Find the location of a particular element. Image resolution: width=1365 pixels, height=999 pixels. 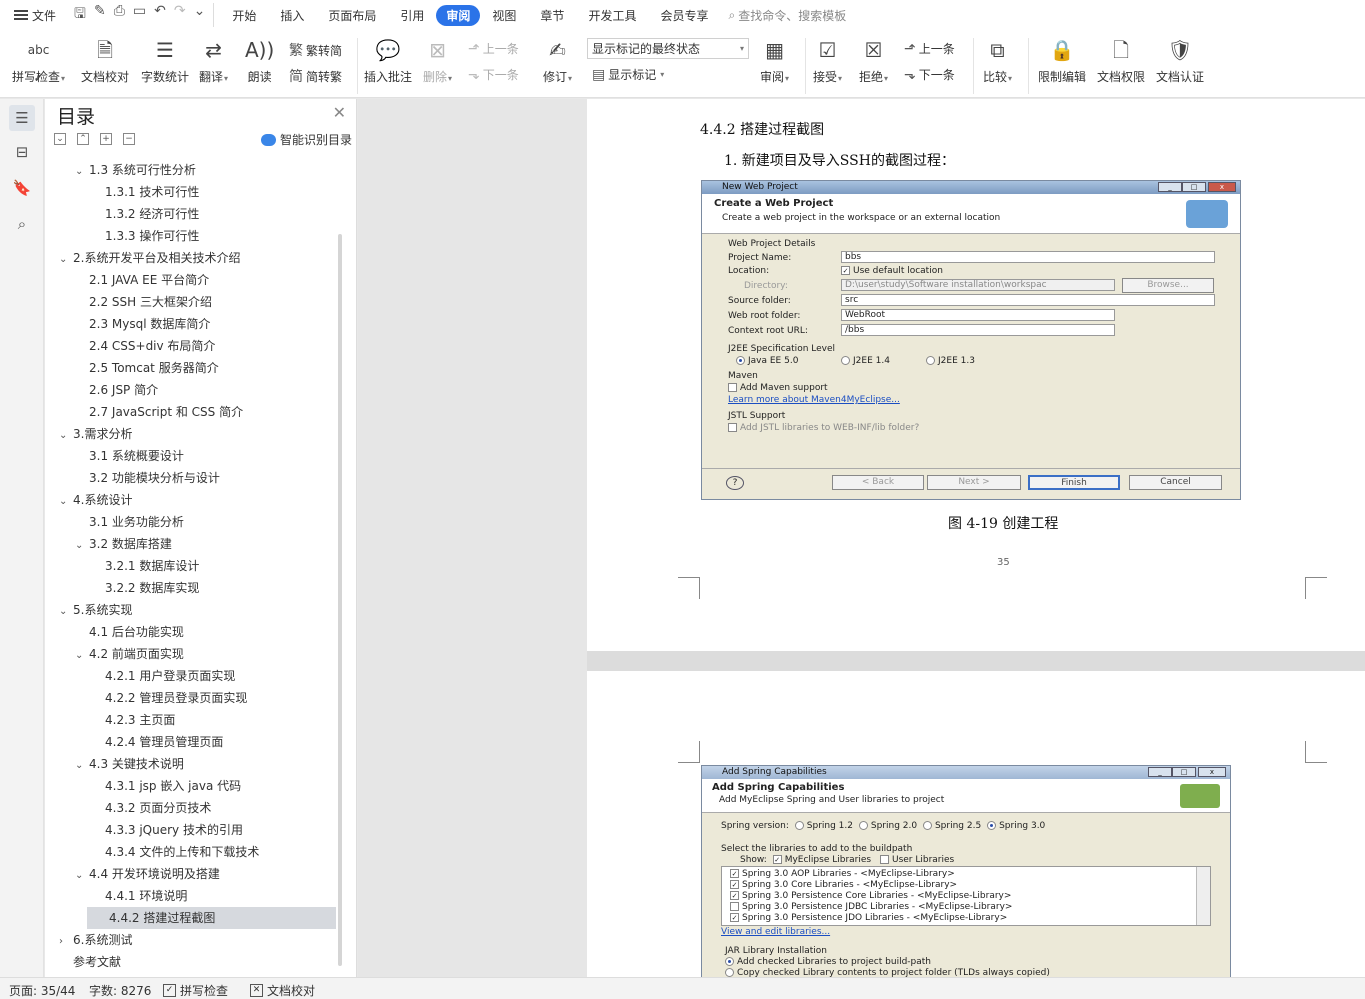

toc-item: ⌄ 4.2 前端页面实现 is located at coordinates (190, 654).